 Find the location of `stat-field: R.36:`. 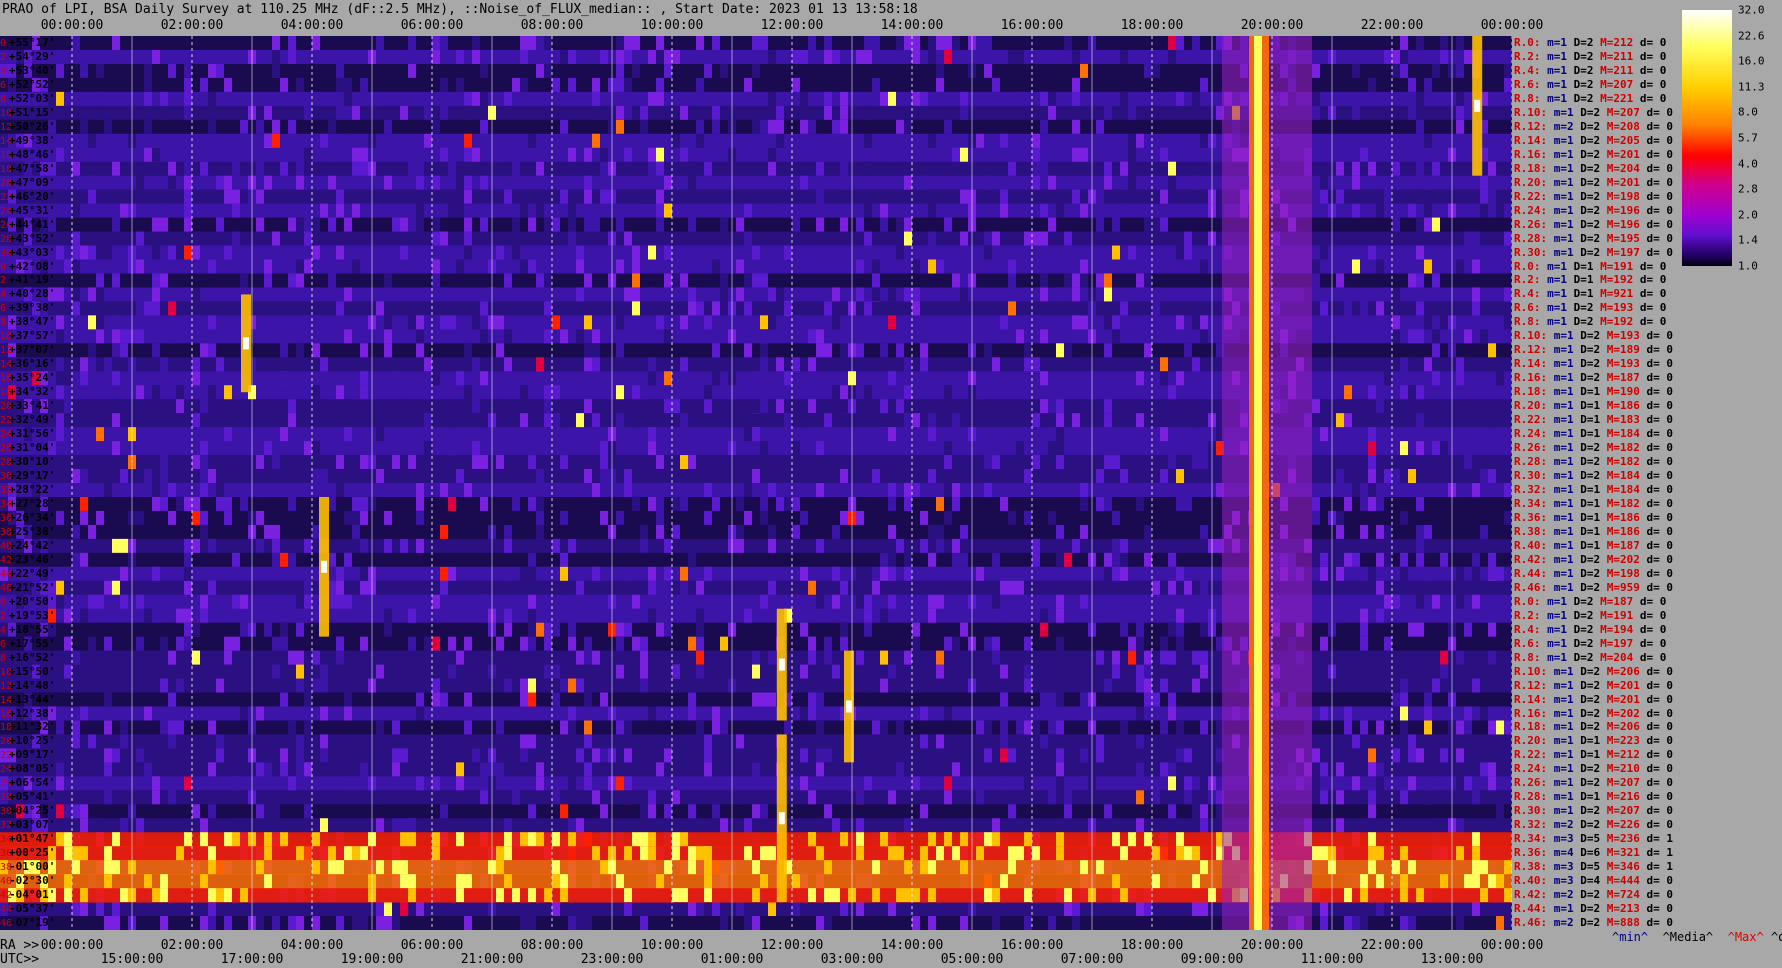

stat-field: R.36: is located at coordinates (1531, 517).